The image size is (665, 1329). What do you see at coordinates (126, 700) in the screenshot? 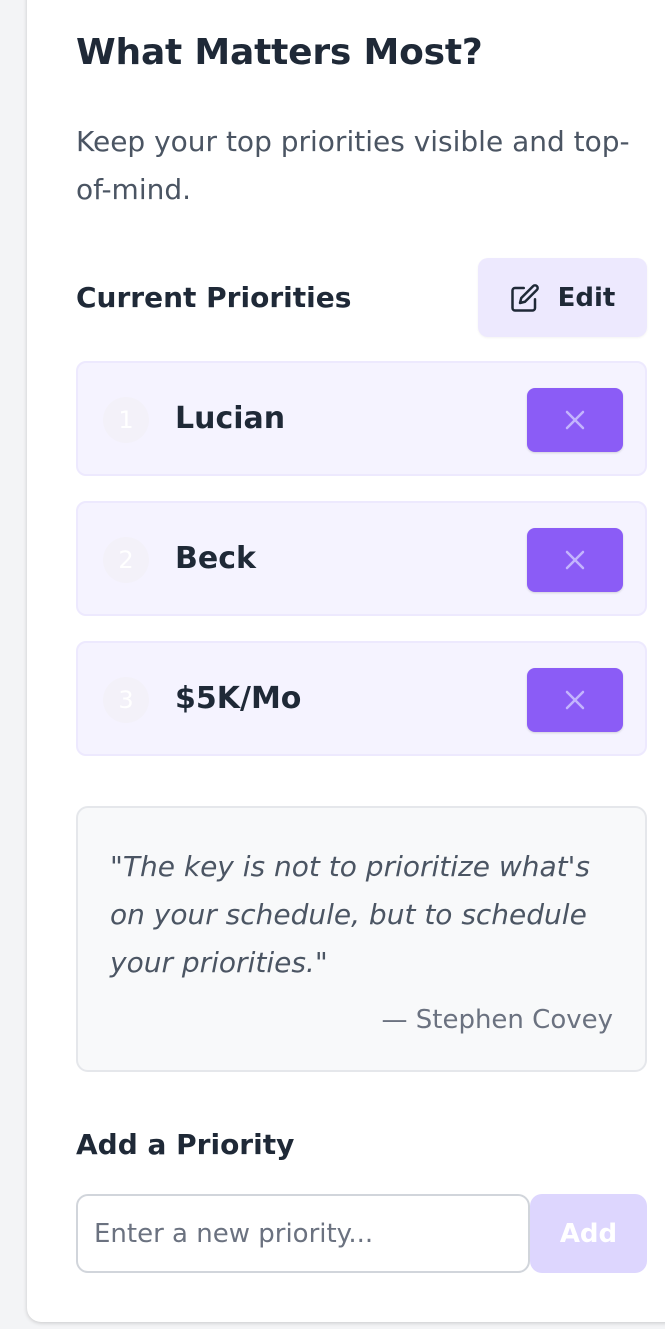
I see `priority-number: 3` at bounding box center [126, 700].